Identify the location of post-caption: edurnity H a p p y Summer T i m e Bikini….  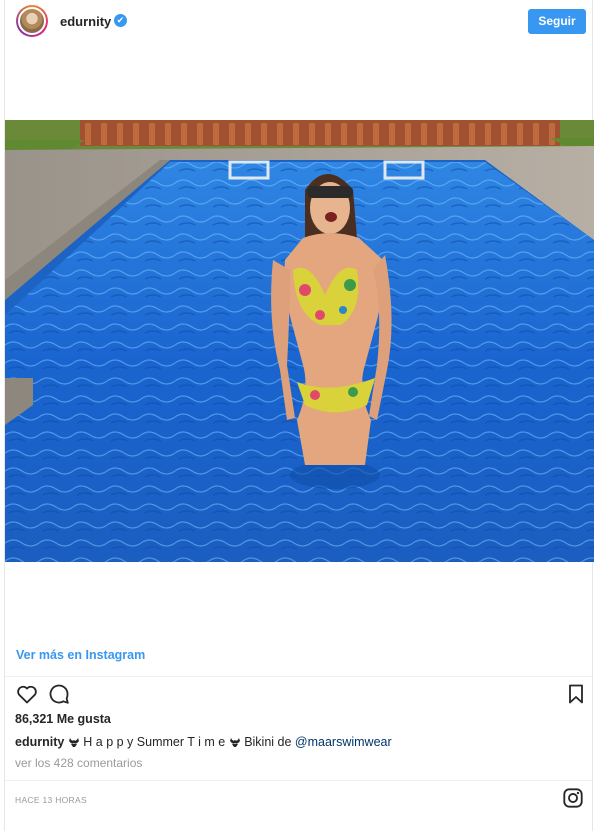
(203, 742).